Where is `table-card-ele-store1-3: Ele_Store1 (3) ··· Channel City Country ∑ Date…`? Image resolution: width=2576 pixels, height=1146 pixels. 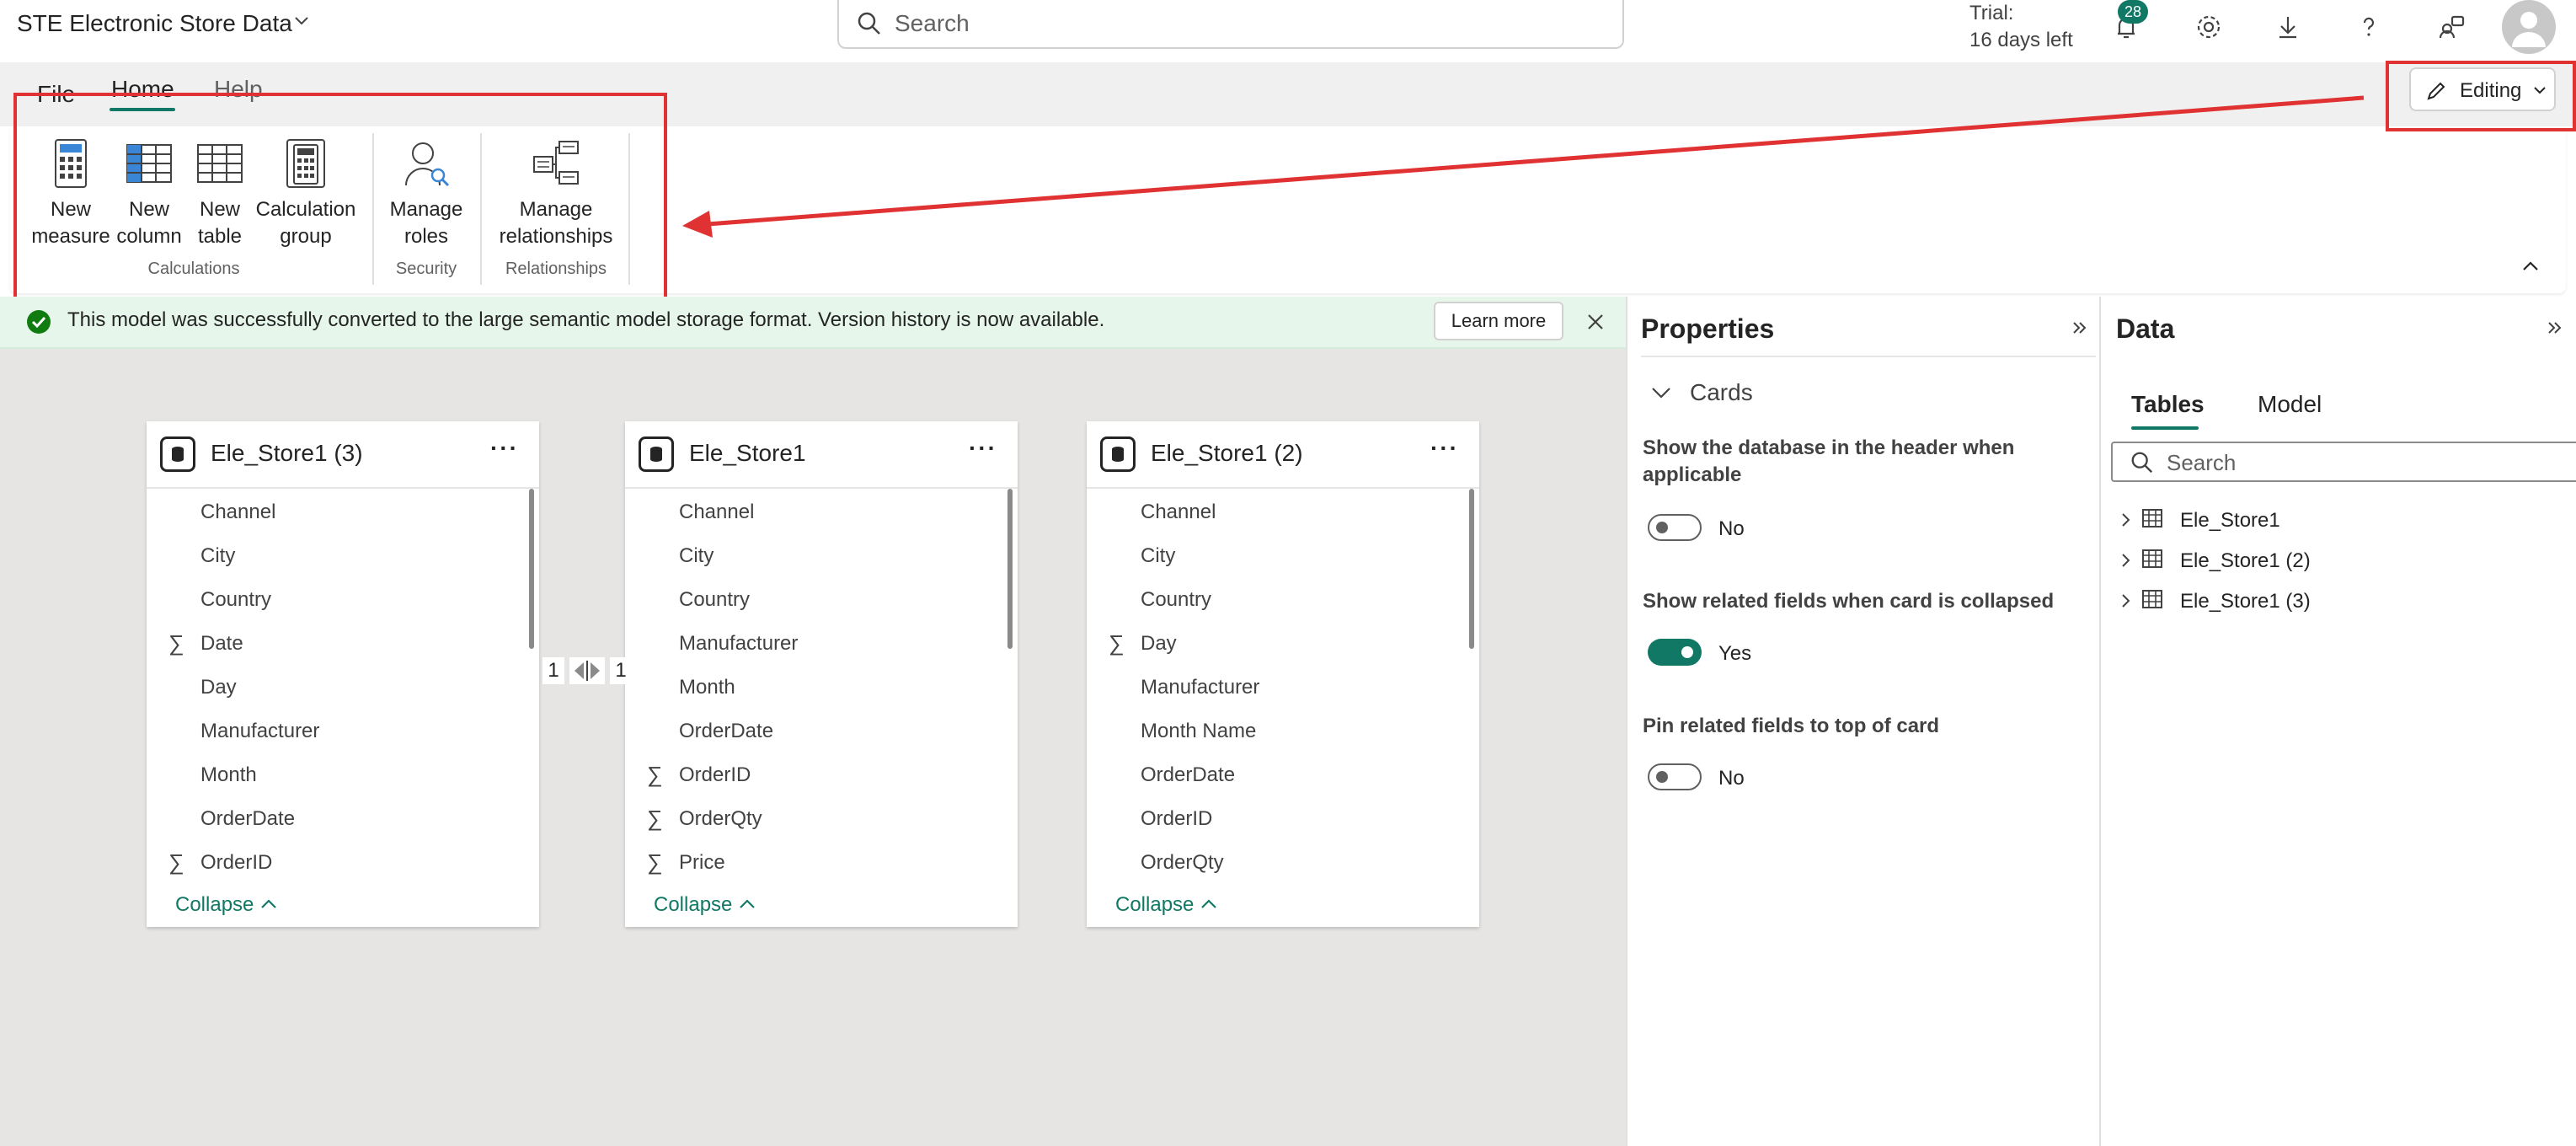
table-card-ele-store1-3: Ele_Store1 (3) ··· Channel City Country ∑ Date… is located at coordinates (343, 674).